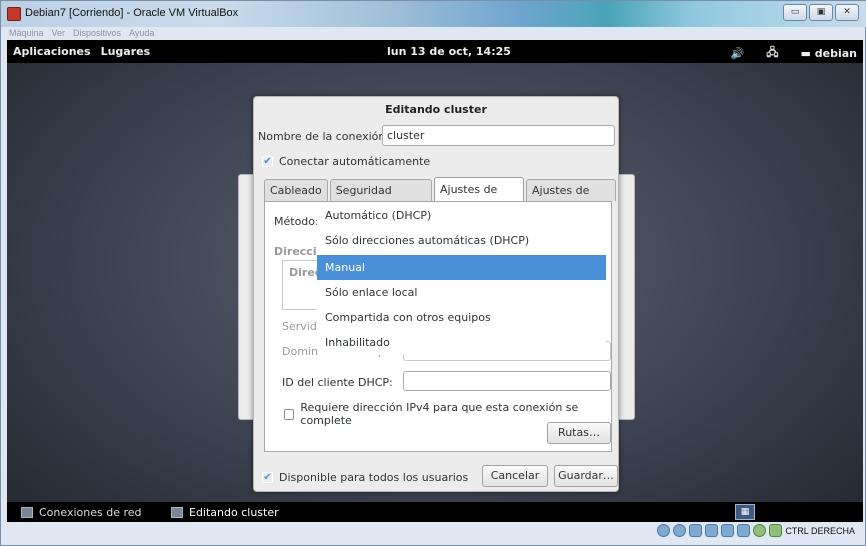 This screenshot has height=546, width=866. What do you see at coordinates (461, 267) in the screenshot?
I see `method-option-manual: Manual` at bounding box center [461, 267].